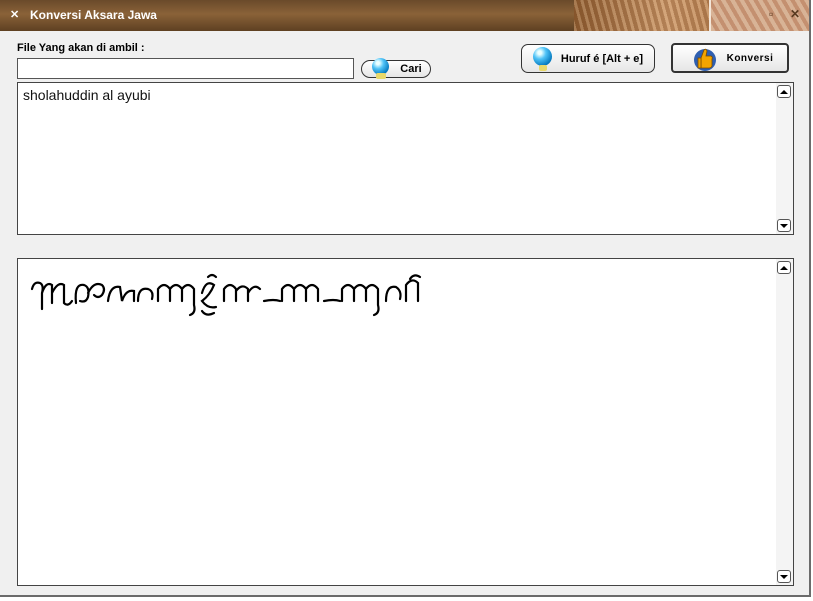 The width and height of the screenshot is (813, 601). Describe the element at coordinates (93, 15) in the screenshot. I see `window-title: Konversi Aksara Jawa` at that location.